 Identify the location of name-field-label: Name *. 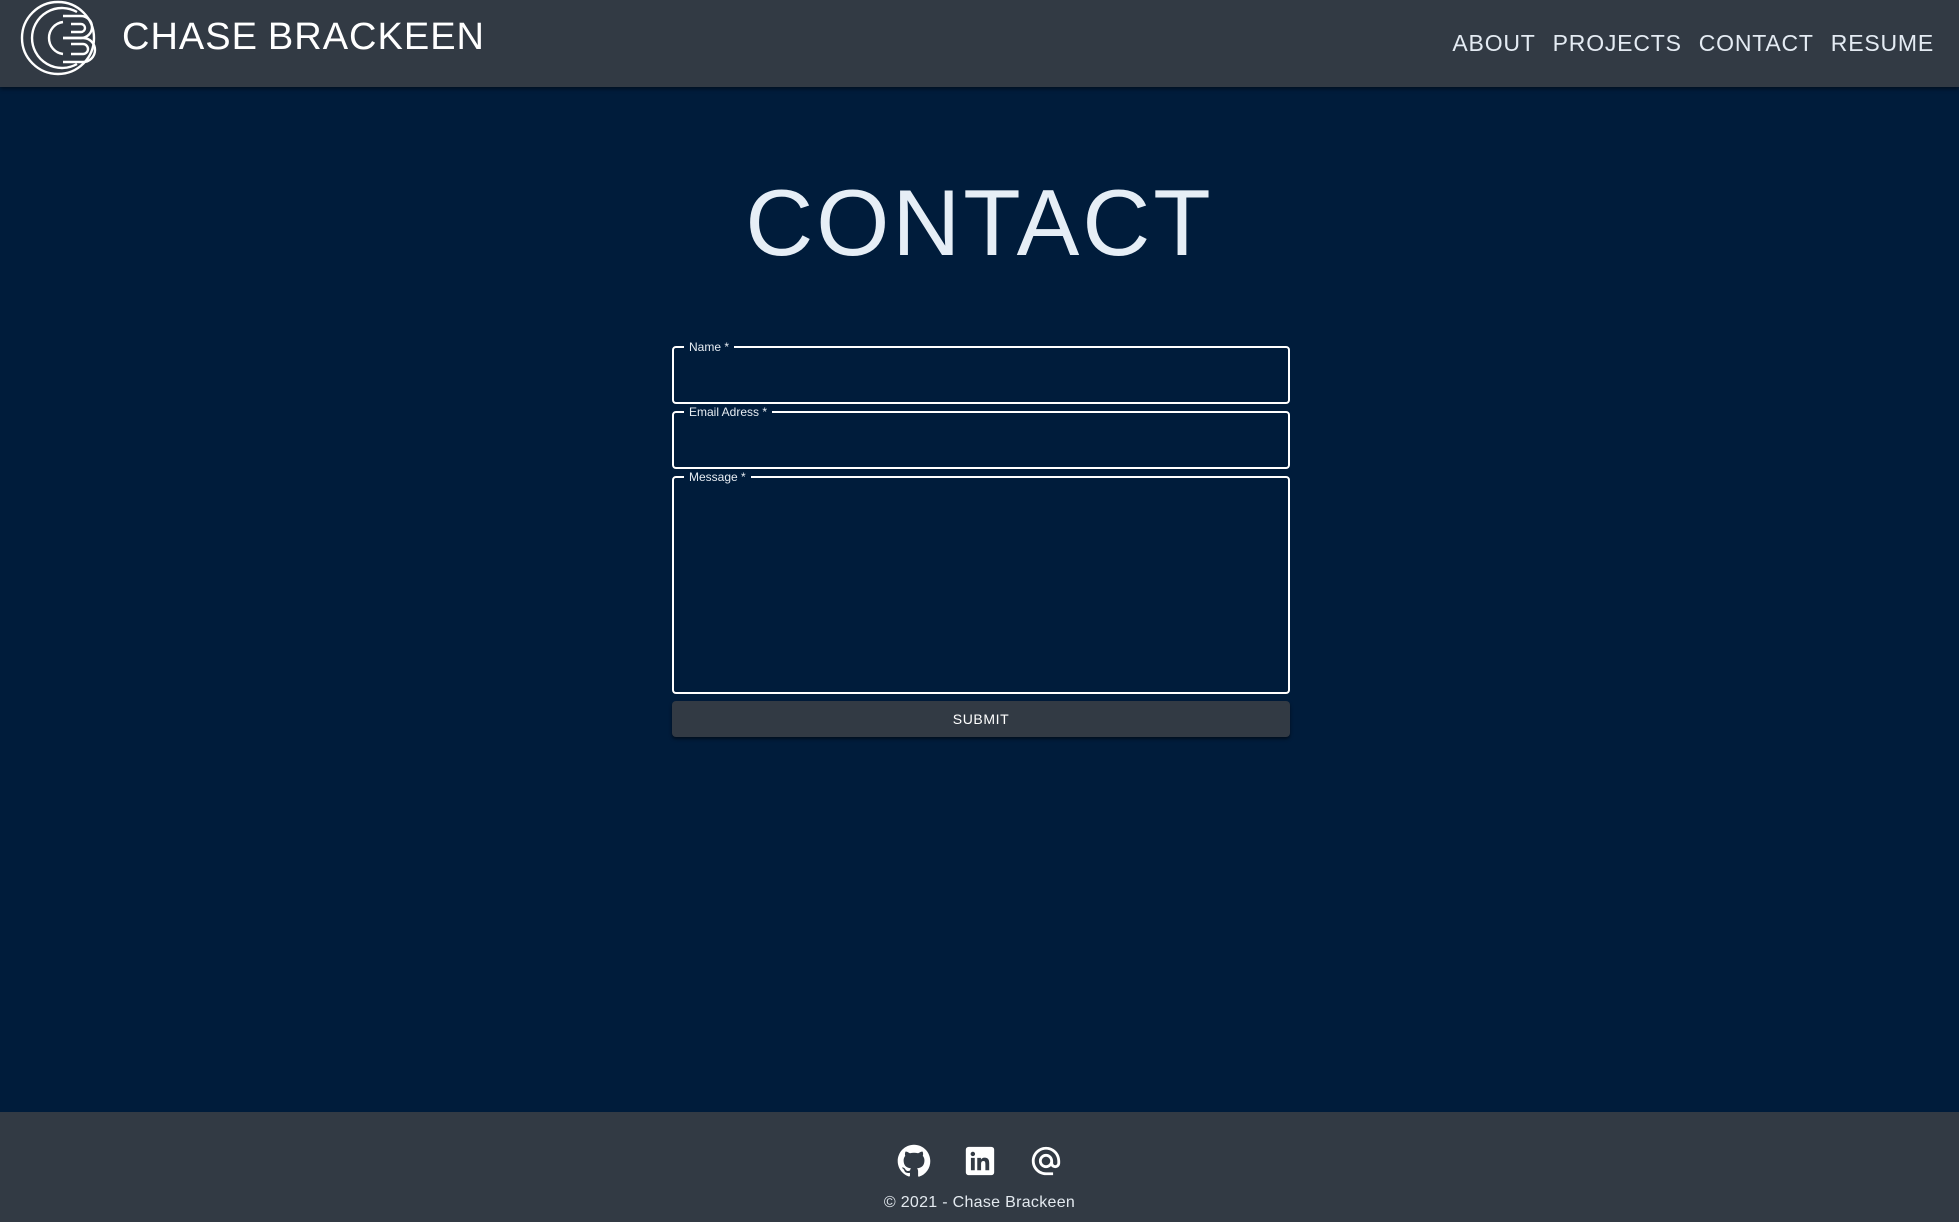
(709, 347).